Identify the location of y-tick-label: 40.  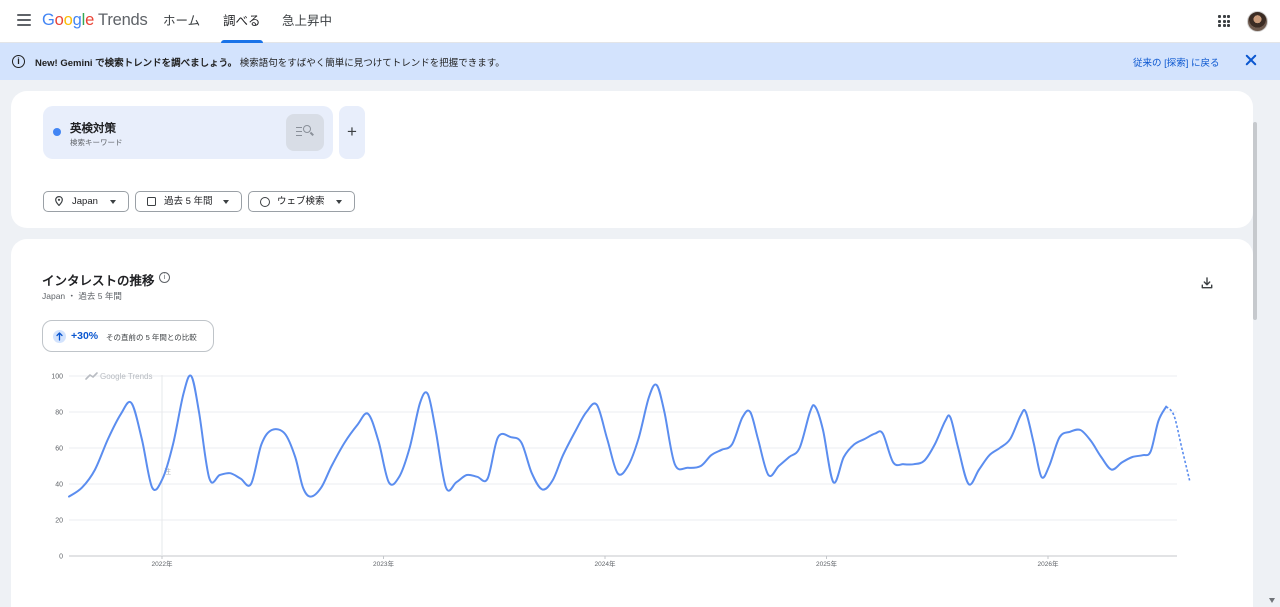
(59, 485).